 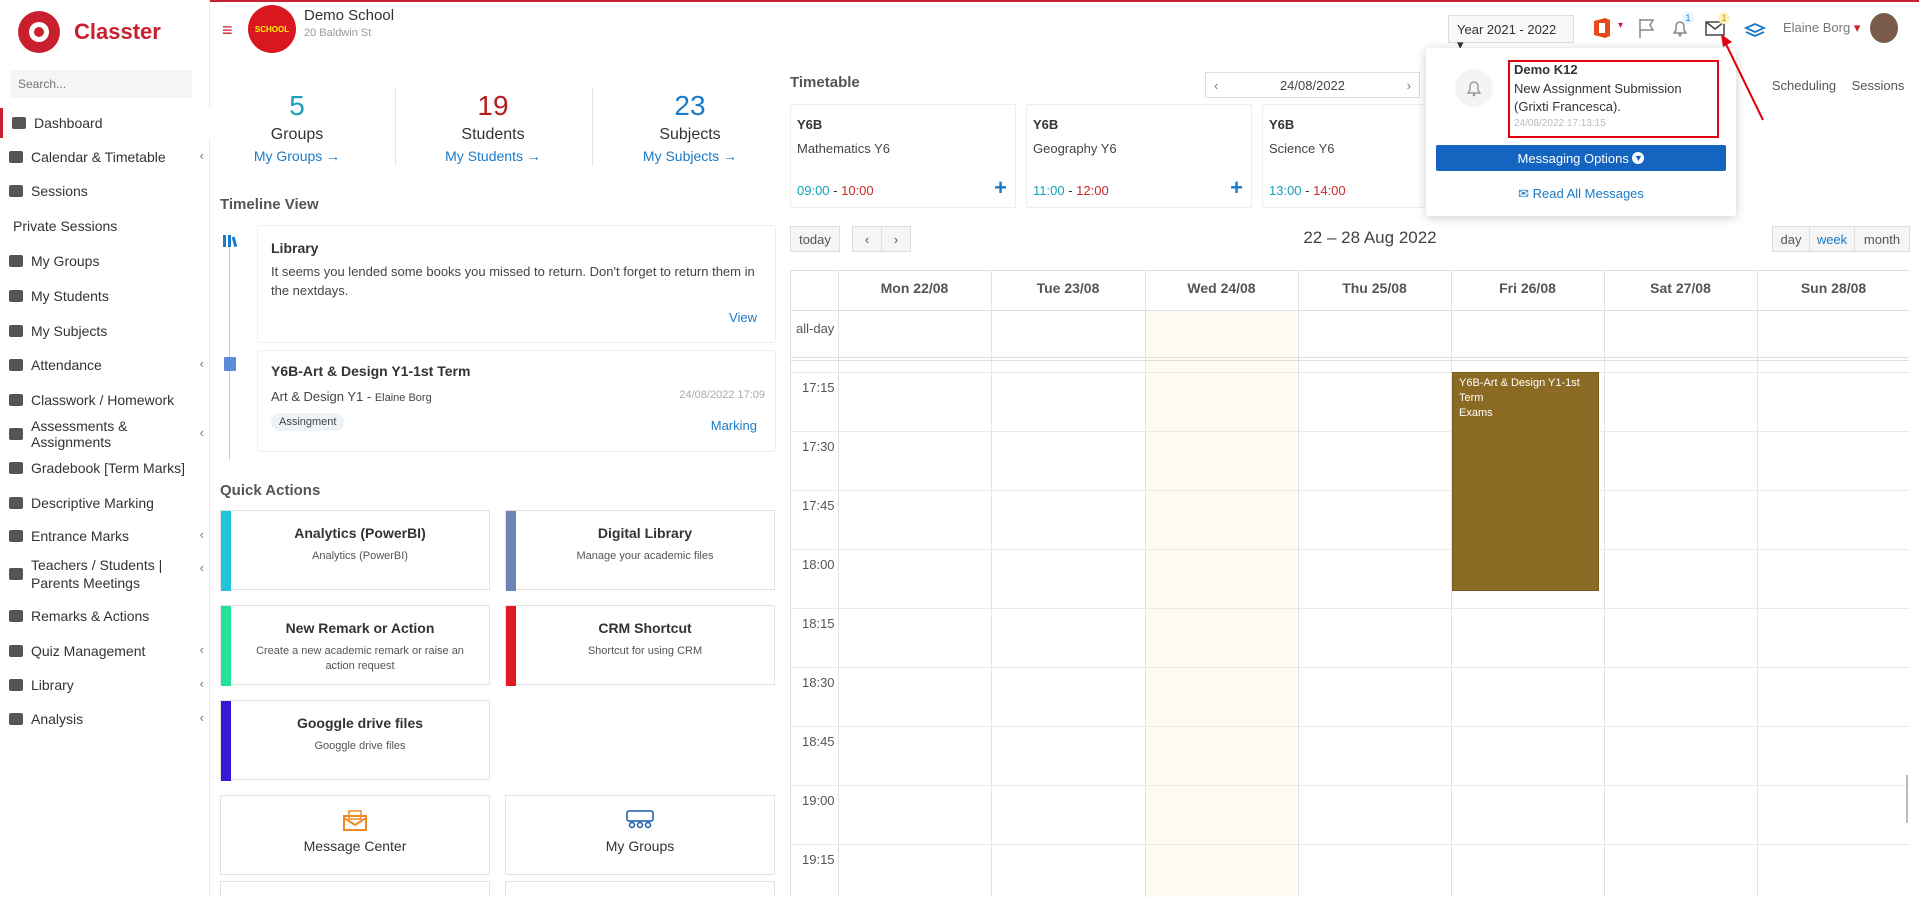 What do you see at coordinates (991, 583) in the screenshot?
I see `day-column-line` at bounding box center [991, 583].